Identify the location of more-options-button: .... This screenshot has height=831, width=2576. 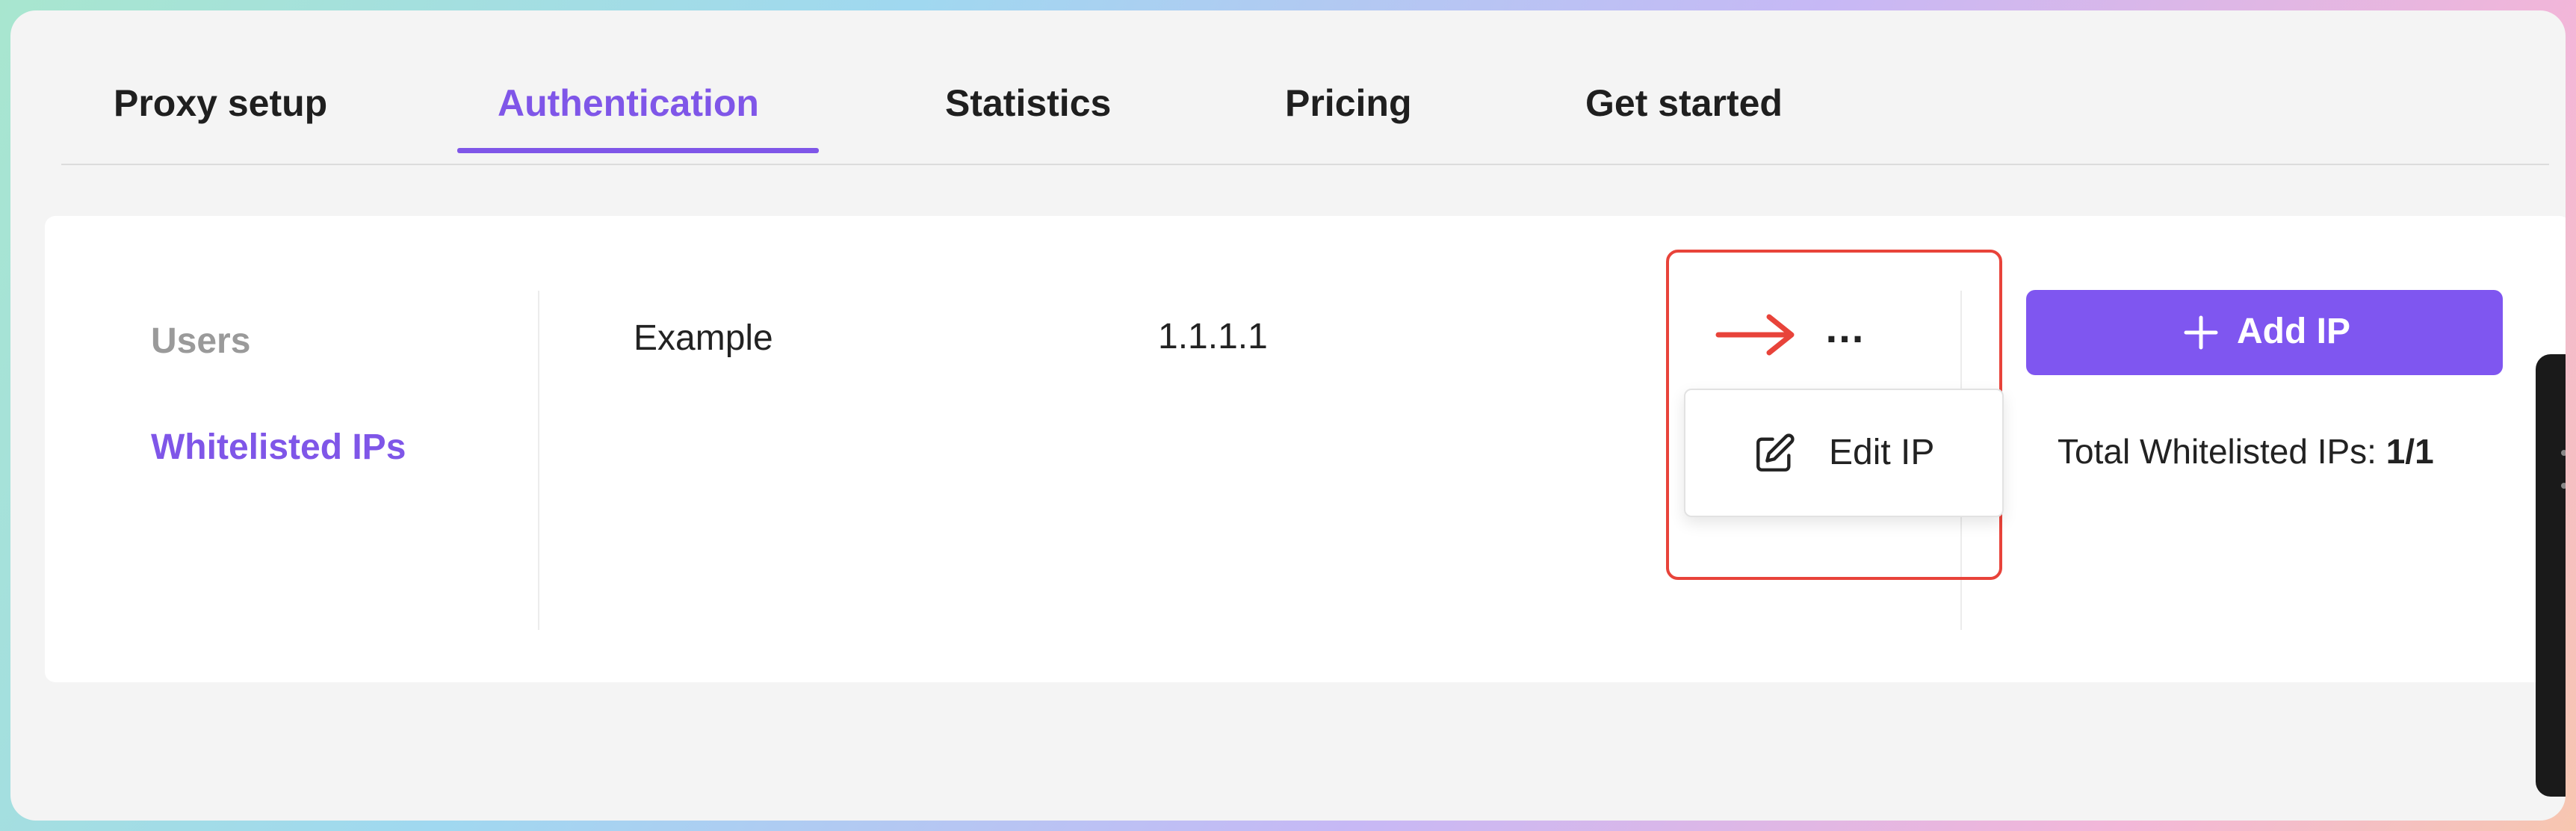
(1845, 335).